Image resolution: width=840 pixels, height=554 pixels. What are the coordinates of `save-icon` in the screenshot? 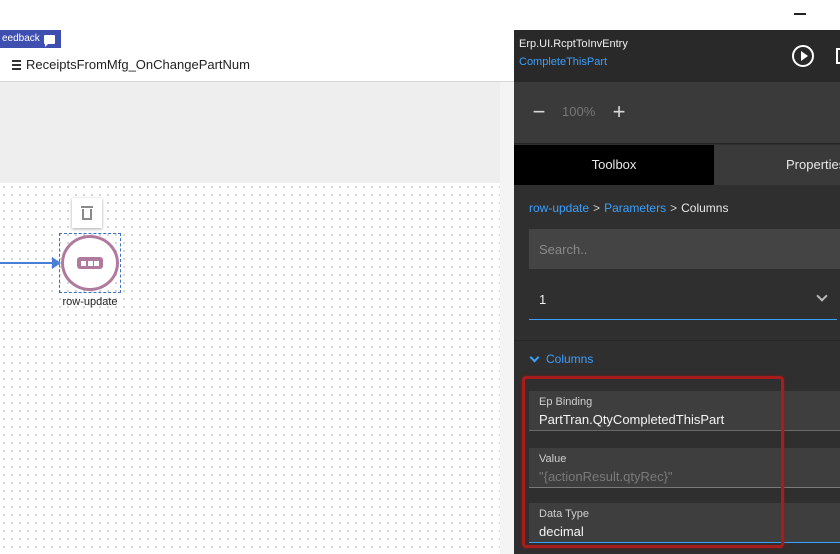 It's located at (838, 56).